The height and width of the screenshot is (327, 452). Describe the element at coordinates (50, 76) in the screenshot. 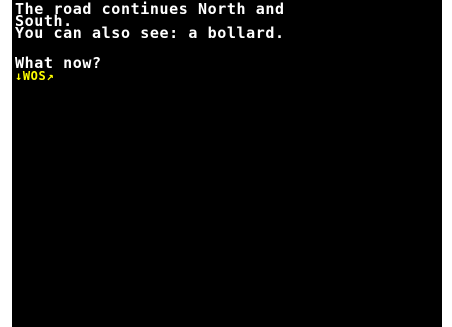

I see `text-cursor-icon: ↗` at that location.